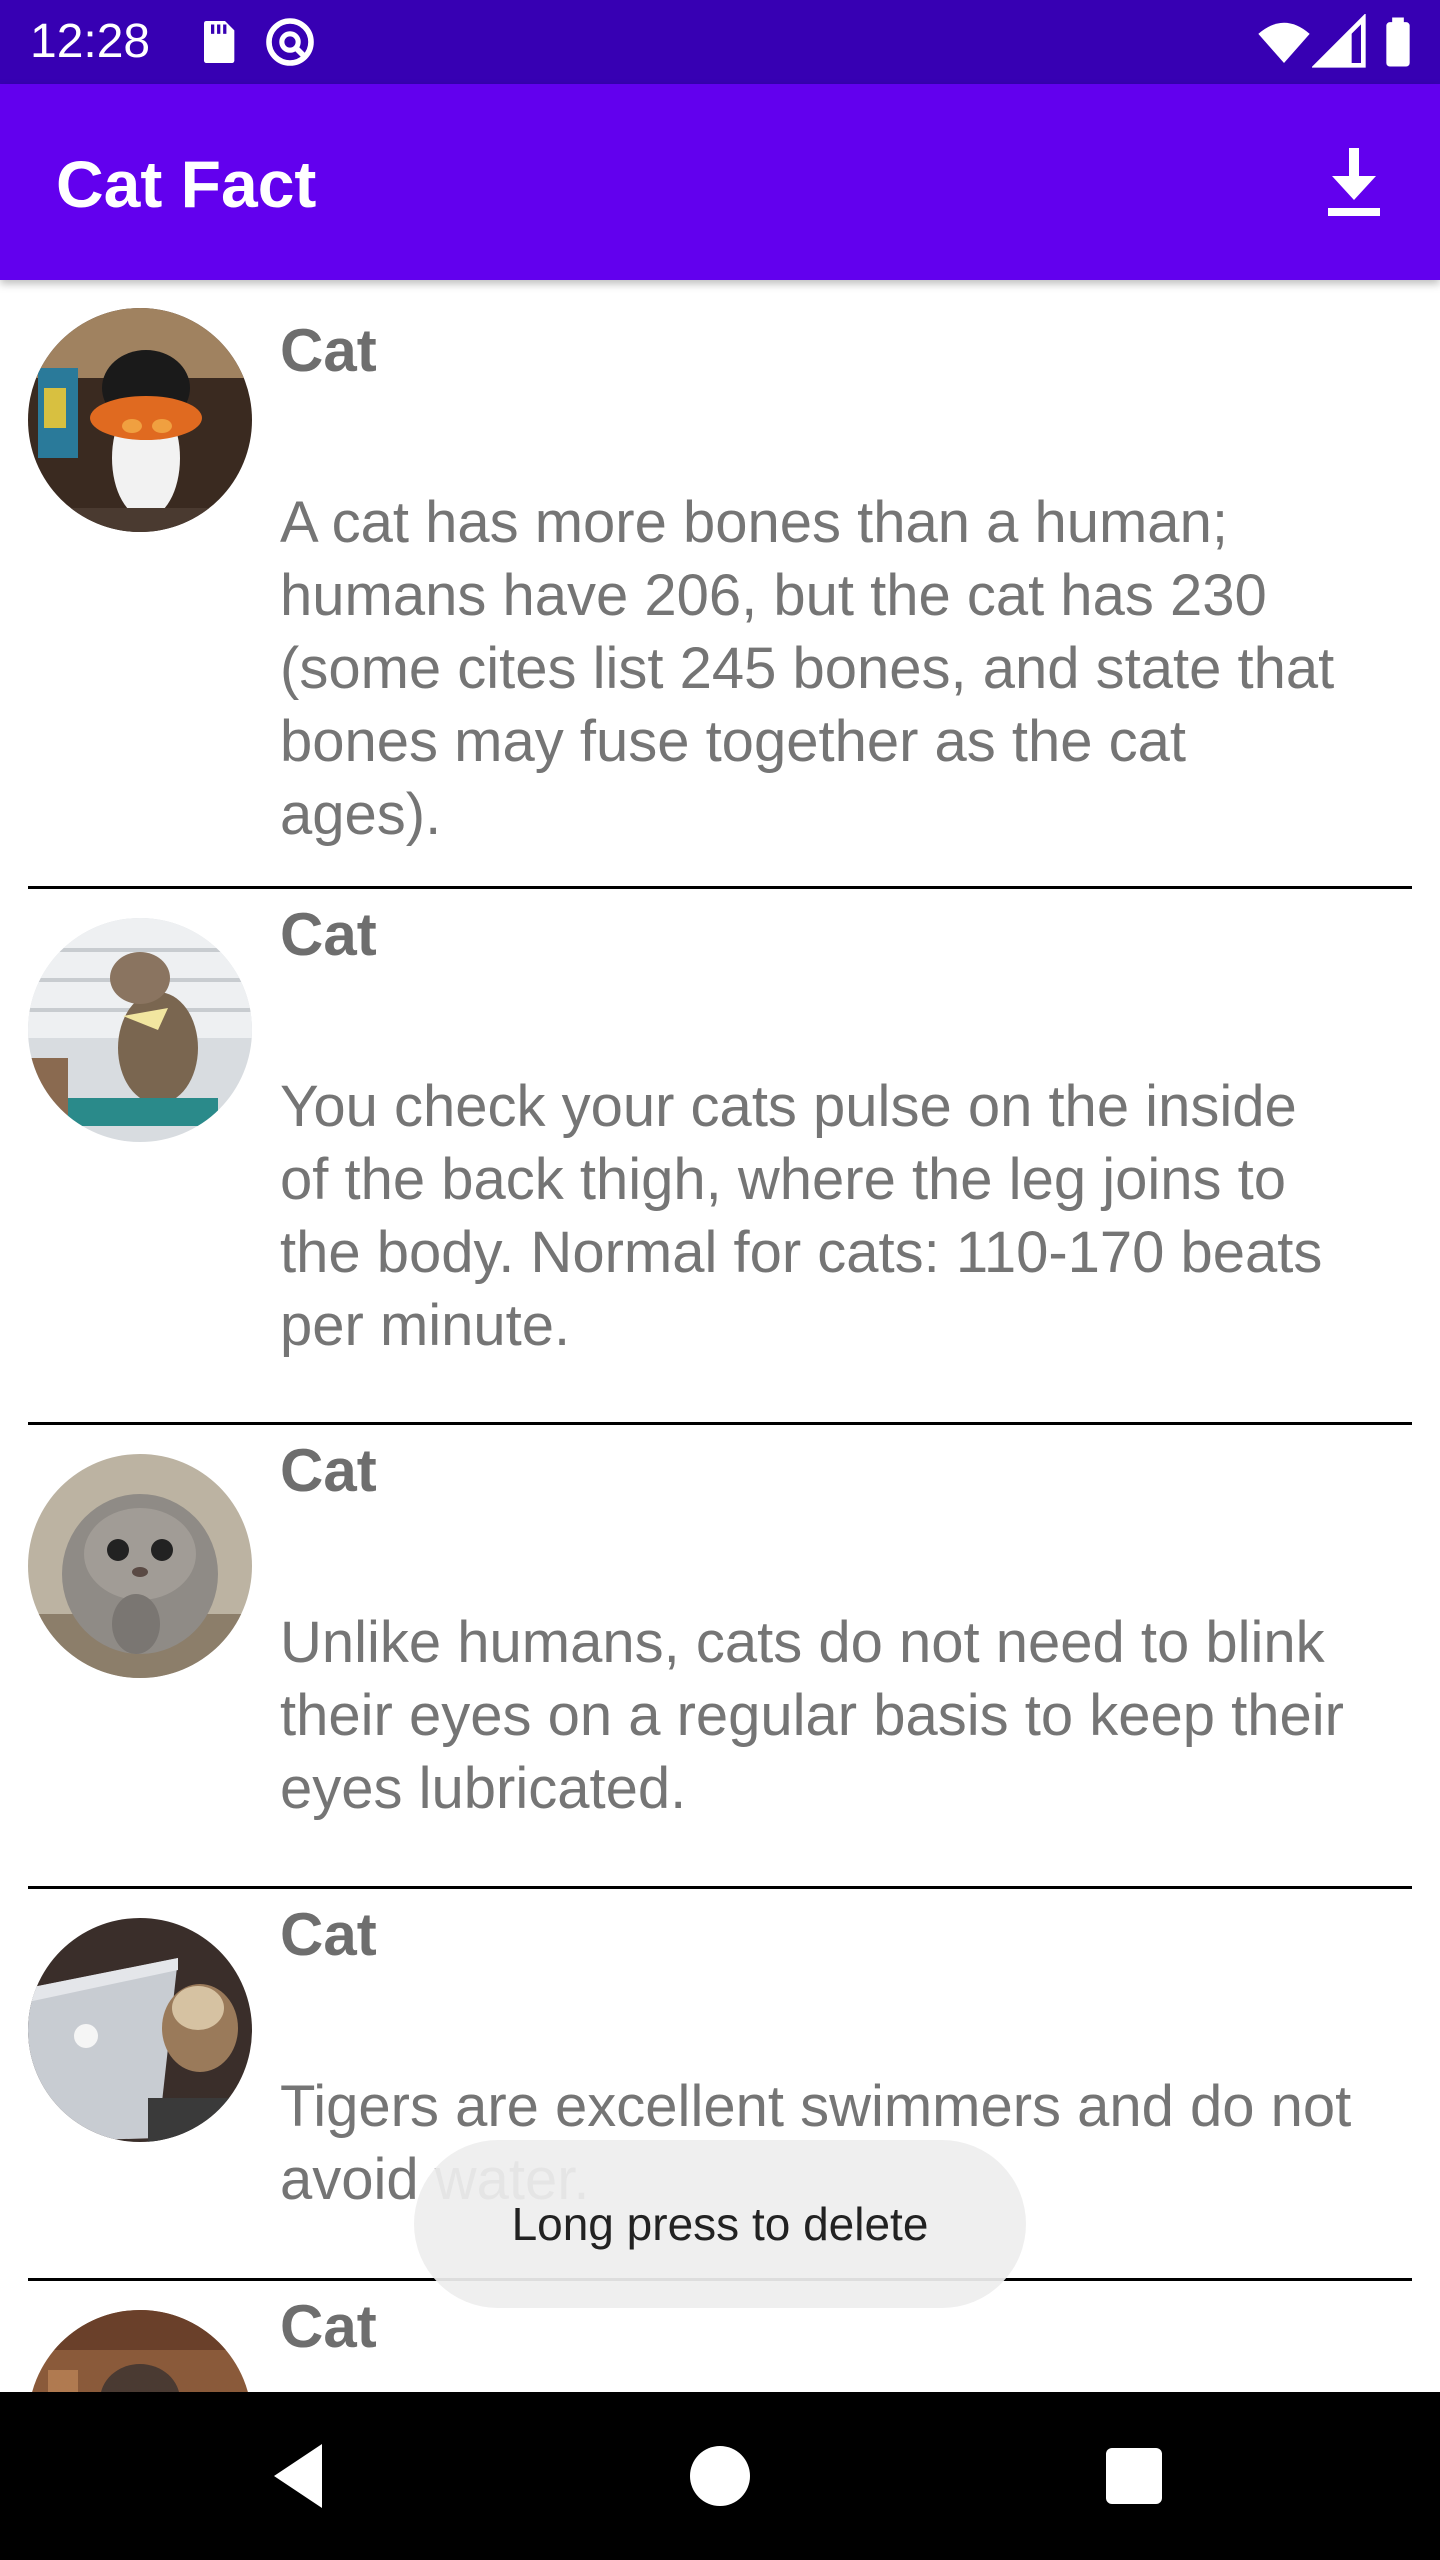 The image size is (1440, 2560). I want to click on home-icon, so click(720, 2476).